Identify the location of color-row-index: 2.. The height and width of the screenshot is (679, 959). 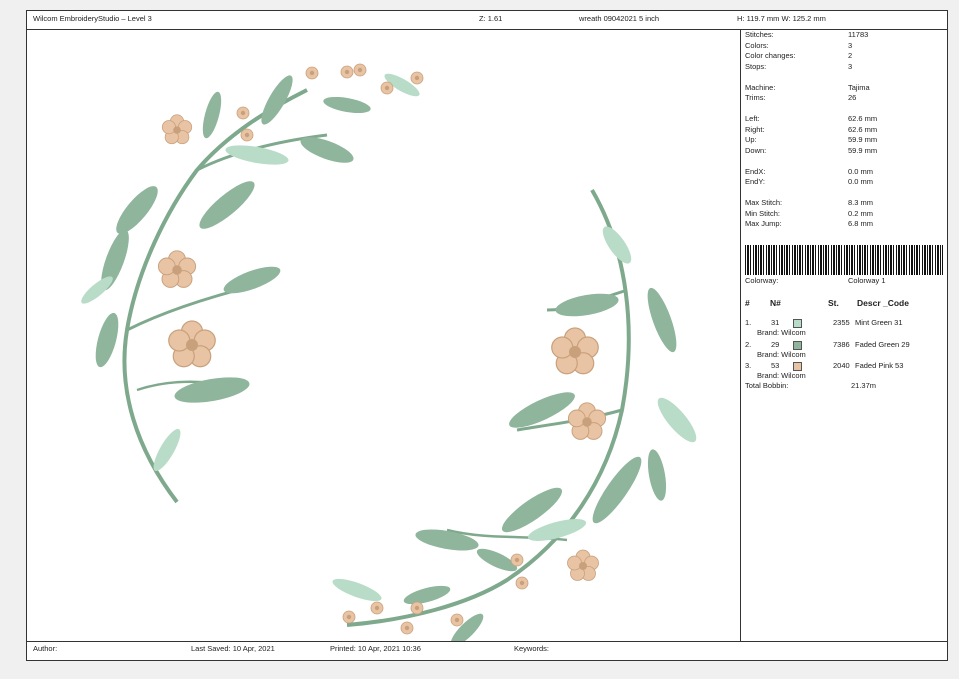
(748, 344).